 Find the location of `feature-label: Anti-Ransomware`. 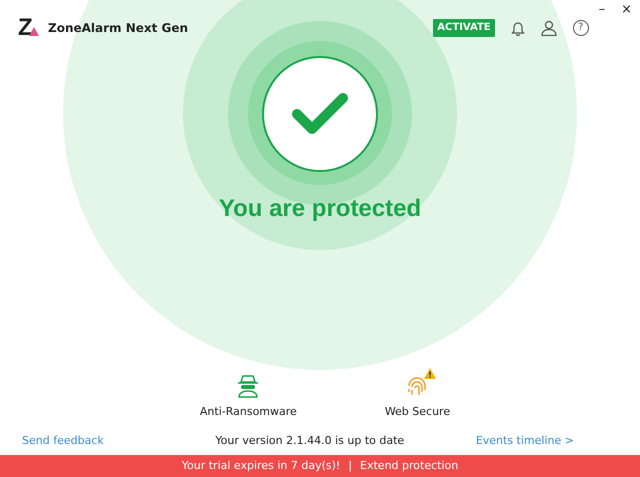

feature-label: Anti-Ransomware is located at coordinates (248, 412).